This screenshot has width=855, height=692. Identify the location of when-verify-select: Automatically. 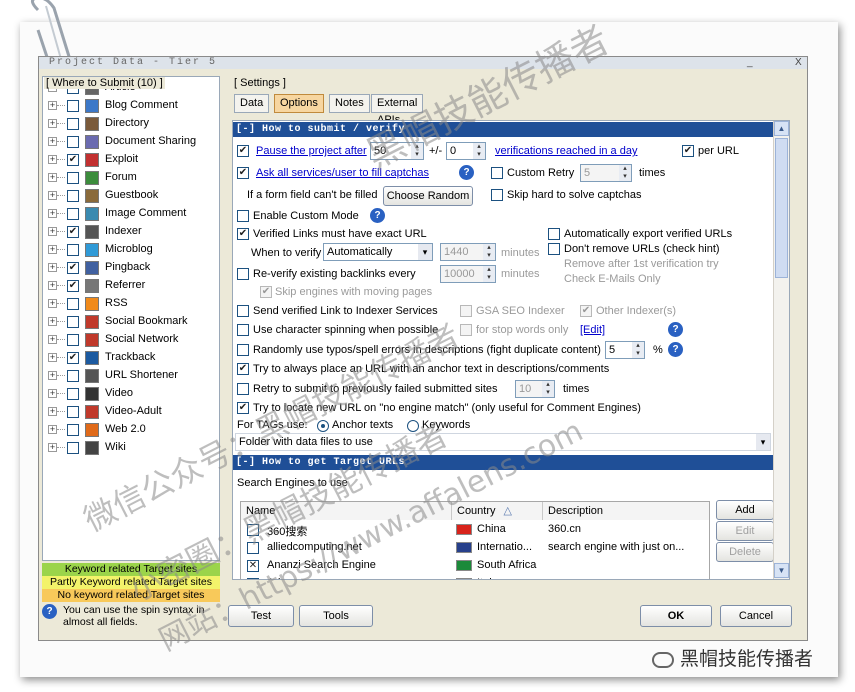
(378, 252).